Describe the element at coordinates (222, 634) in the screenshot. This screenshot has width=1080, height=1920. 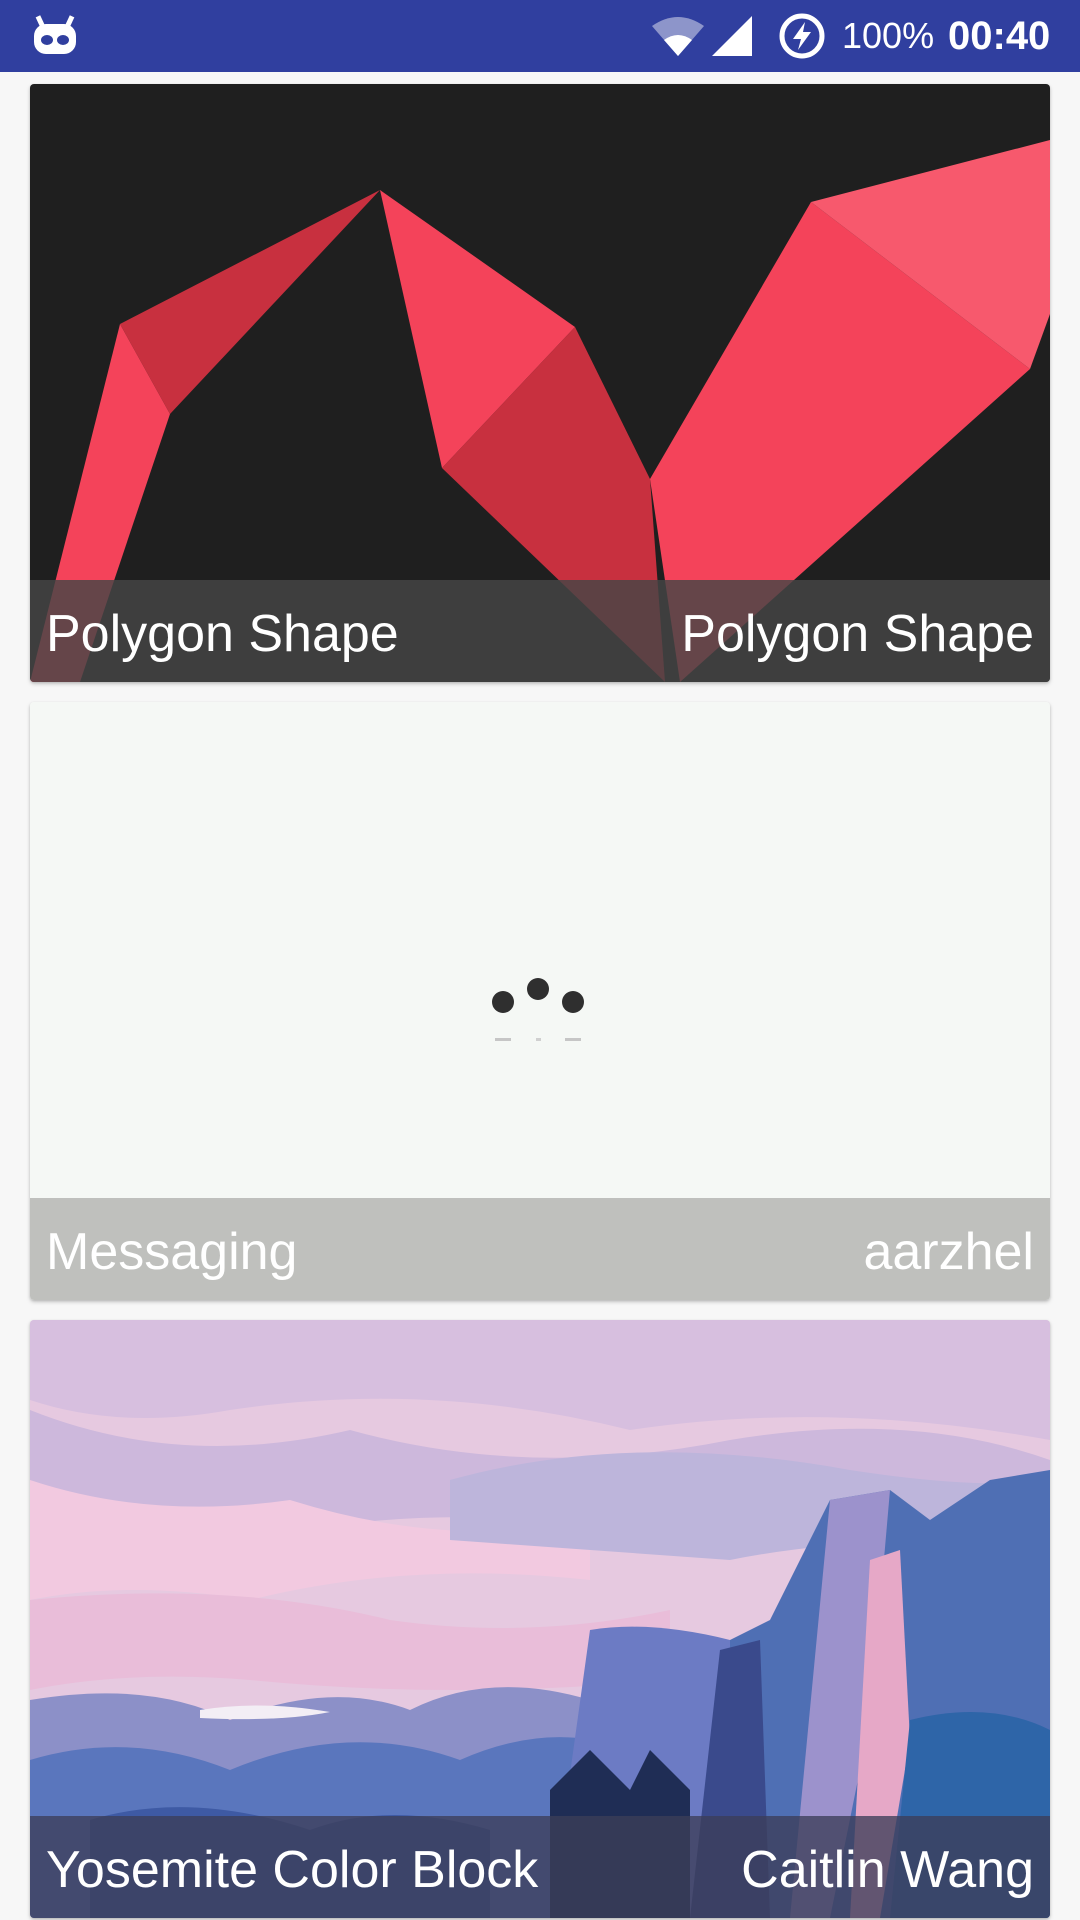
I see `card-title: Polygon Shape` at that location.